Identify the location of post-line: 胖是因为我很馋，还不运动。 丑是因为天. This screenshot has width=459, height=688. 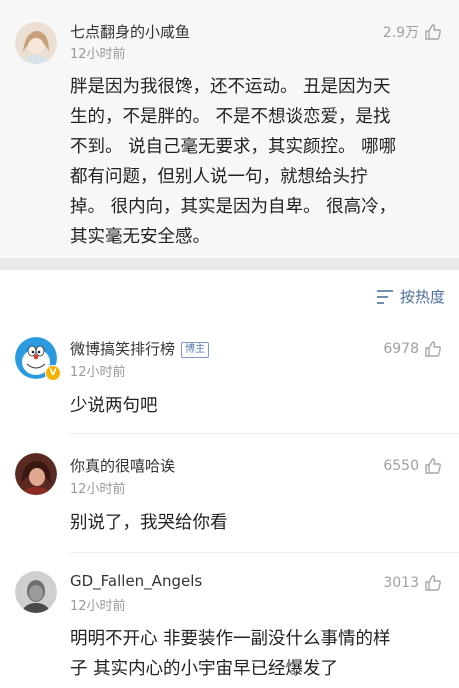
(230, 87).